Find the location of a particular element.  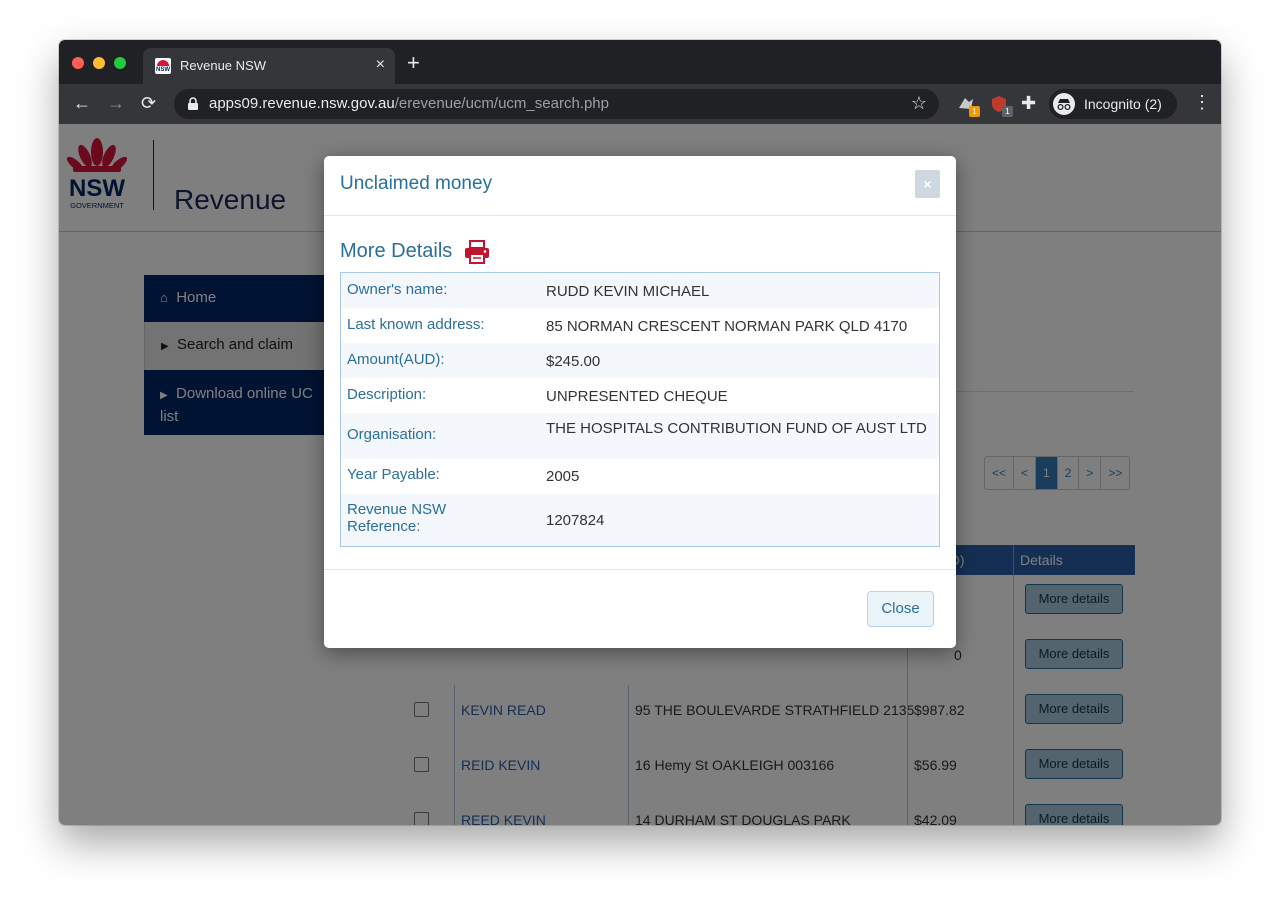

incognito-indicator: Incognito (2) is located at coordinates (1113, 104).